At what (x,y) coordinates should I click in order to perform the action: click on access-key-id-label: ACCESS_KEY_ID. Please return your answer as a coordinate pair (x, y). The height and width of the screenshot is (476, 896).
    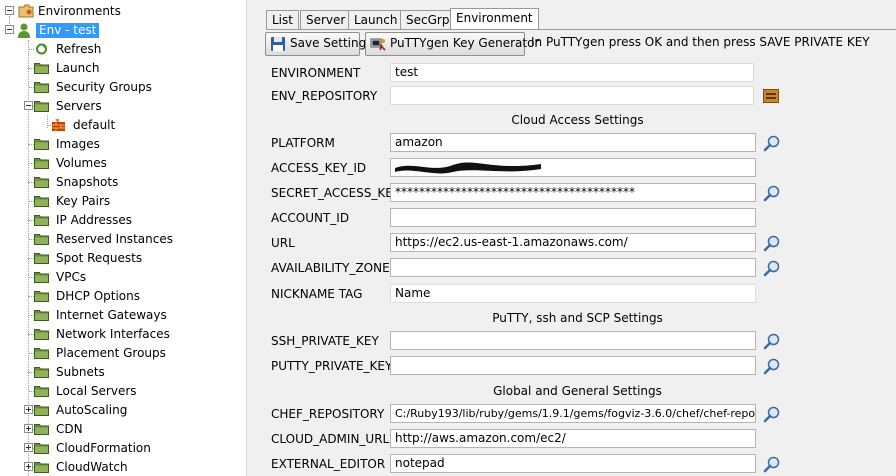
    Looking at the image, I should click on (319, 168).